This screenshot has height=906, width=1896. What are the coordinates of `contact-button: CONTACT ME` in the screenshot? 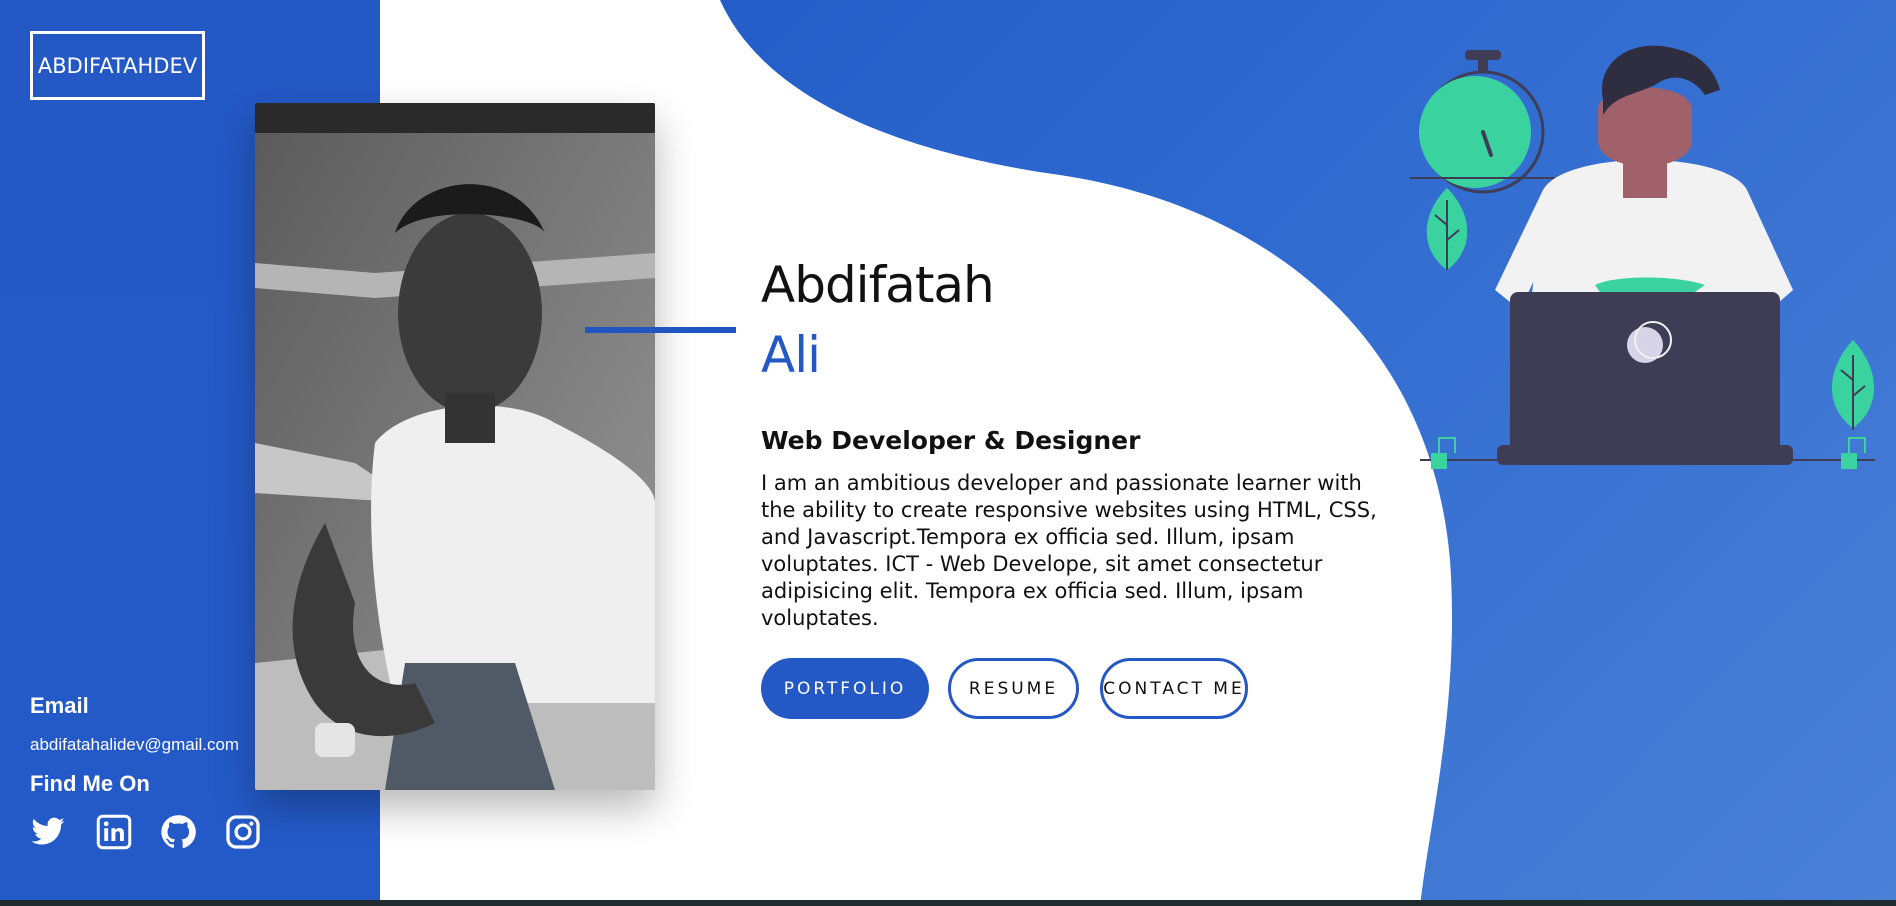 It's located at (1174, 688).